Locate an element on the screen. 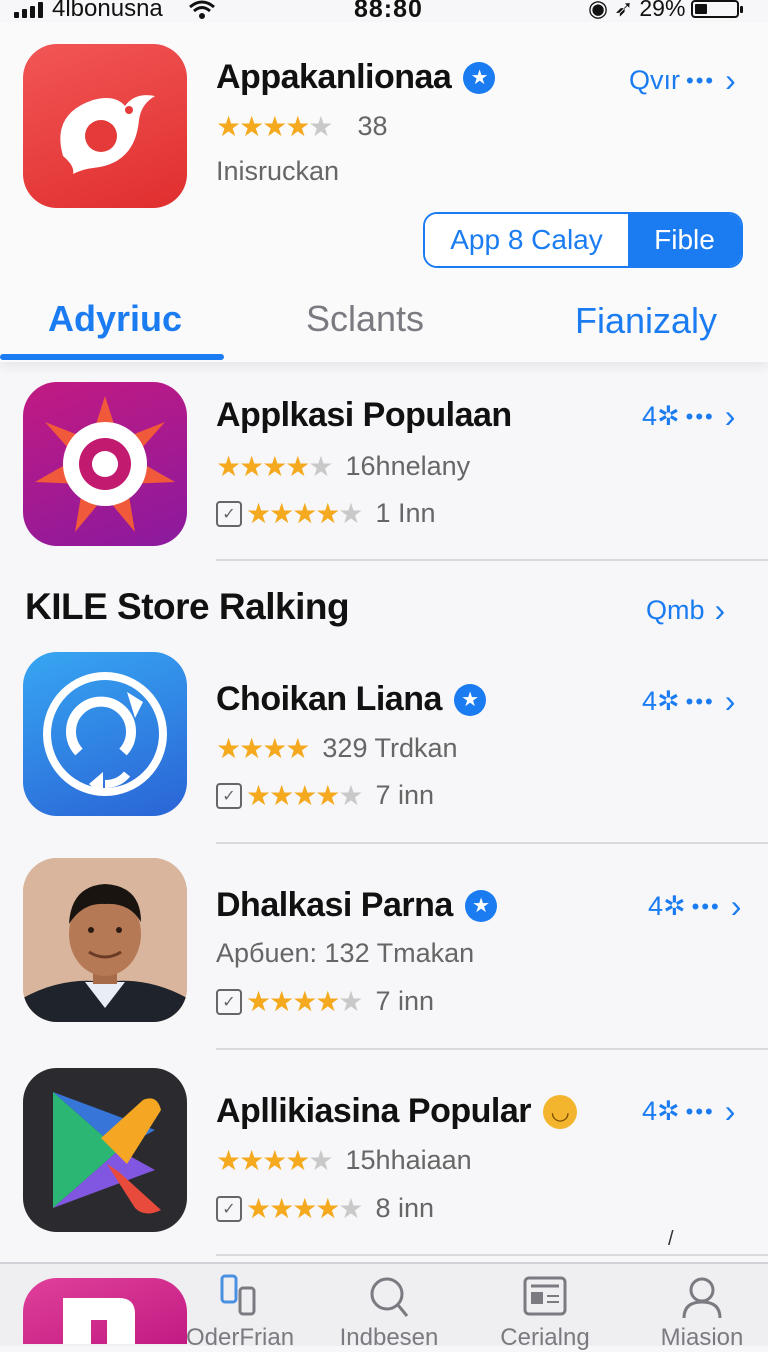 This screenshot has height=1352, width=768. play-triangle-icon is located at coordinates (105, 1150).